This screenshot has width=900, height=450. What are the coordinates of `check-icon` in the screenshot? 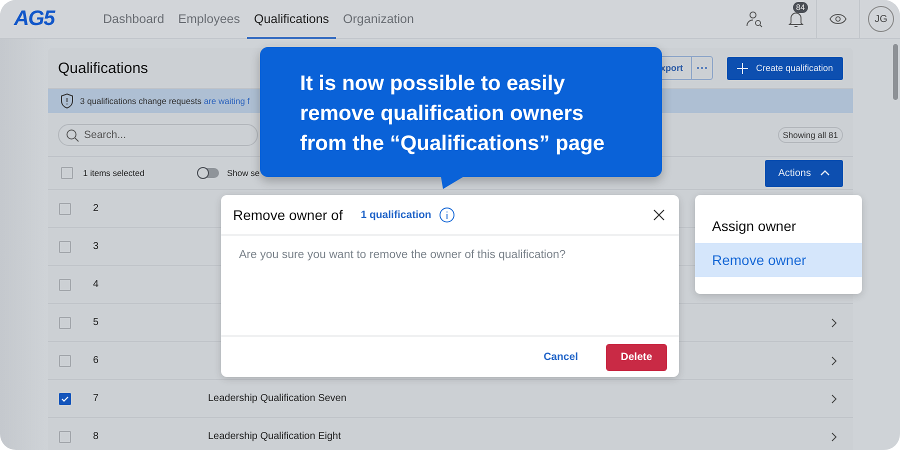 It's located at (65, 399).